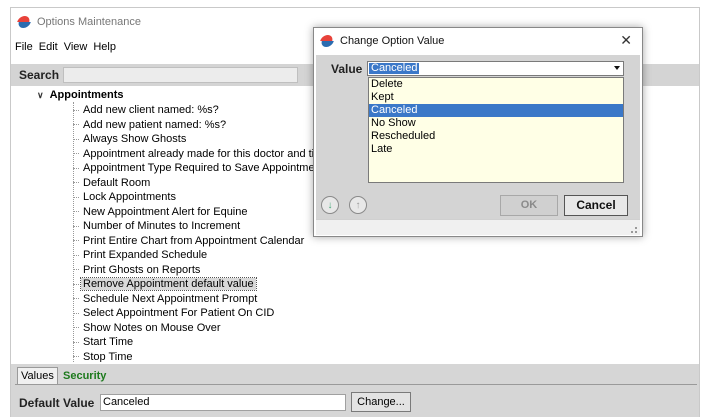 This screenshot has width=712, height=417. Describe the element at coordinates (179, 313) in the screenshot. I see `tree-item-label: Select Appointment For Patient On CID` at that location.